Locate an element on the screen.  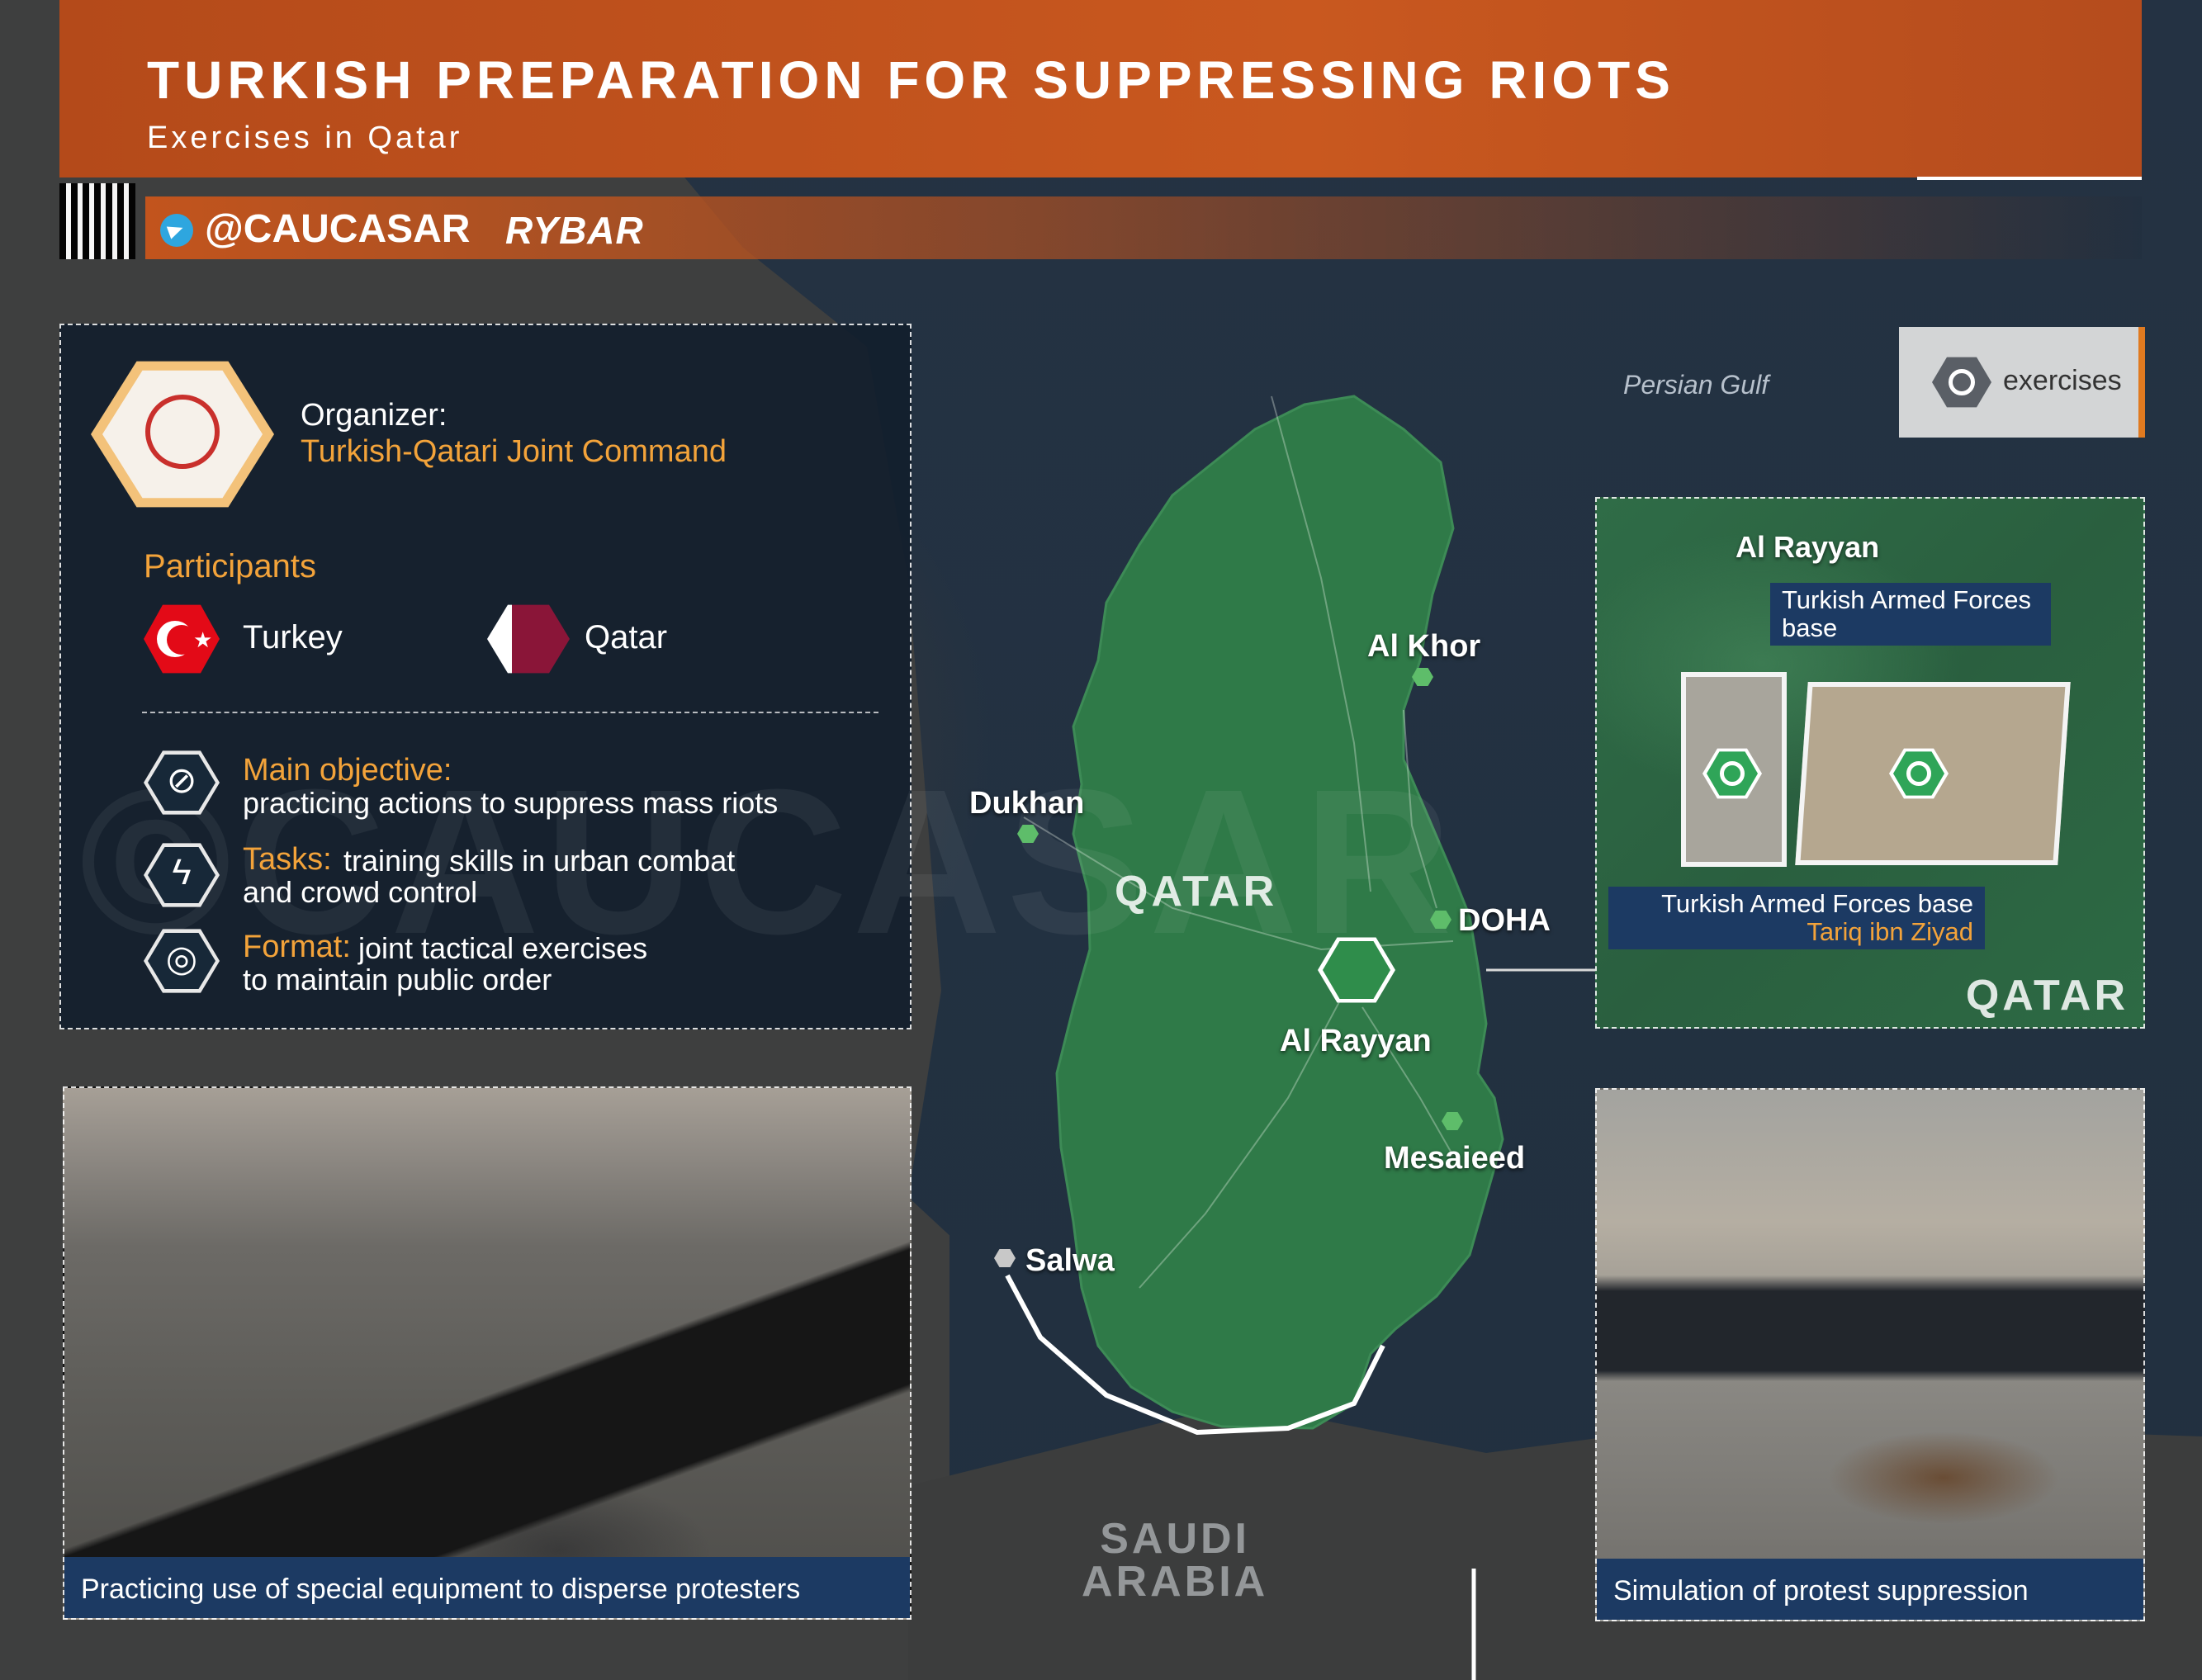
legend: exercises is located at coordinates (2022, 382).